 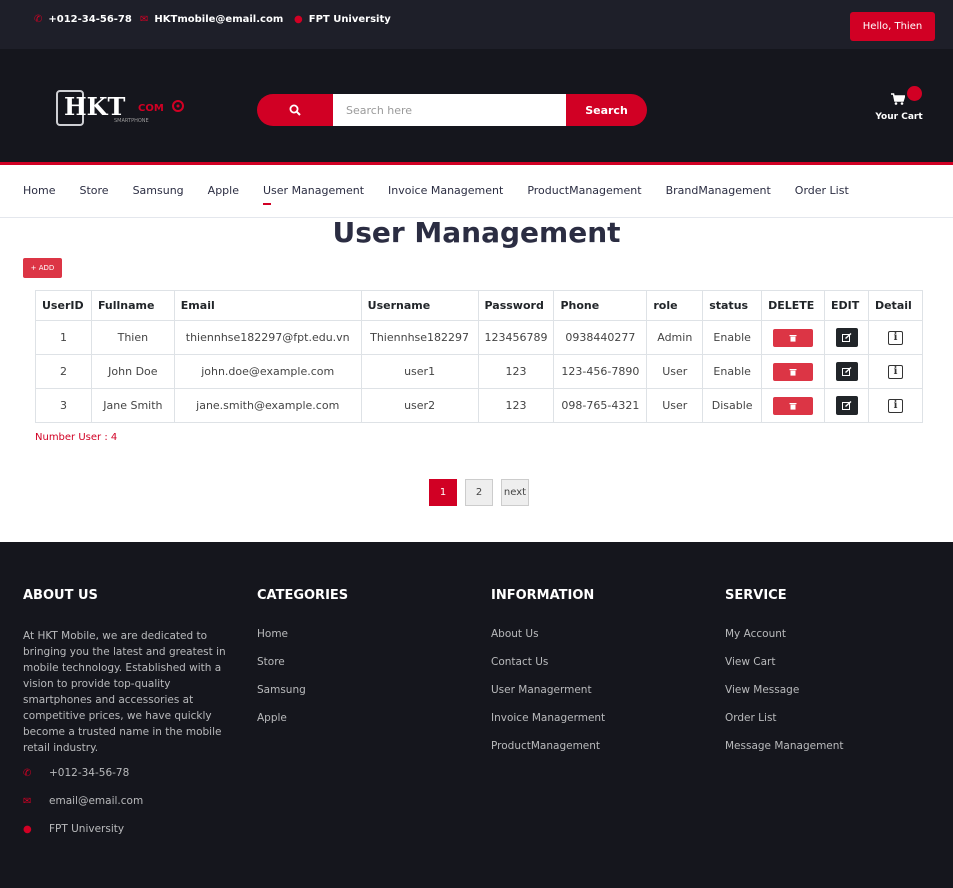 I want to click on search-bar: Search, so click(x=452, y=110).